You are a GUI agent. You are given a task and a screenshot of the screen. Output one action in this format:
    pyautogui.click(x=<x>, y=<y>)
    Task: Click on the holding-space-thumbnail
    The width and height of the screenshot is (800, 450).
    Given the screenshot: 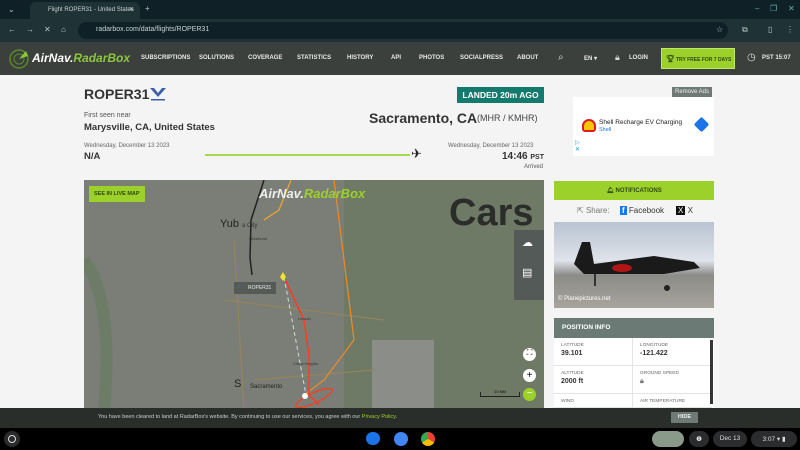 What is the action you would take?
    pyautogui.click(x=668, y=439)
    